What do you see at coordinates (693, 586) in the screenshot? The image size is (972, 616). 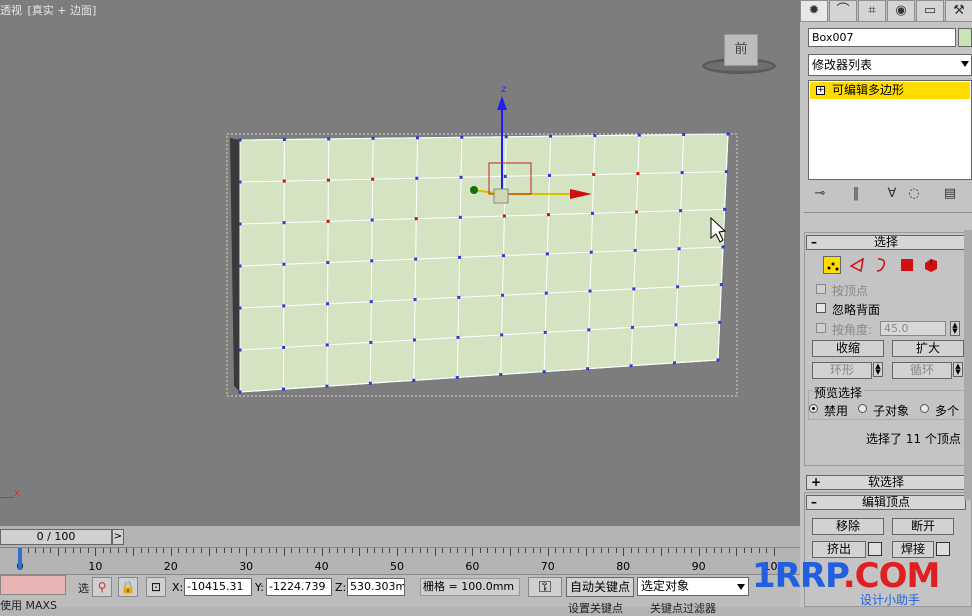 I see `selected-object-dropdown: 选定对象` at bounding box center [693, 586].